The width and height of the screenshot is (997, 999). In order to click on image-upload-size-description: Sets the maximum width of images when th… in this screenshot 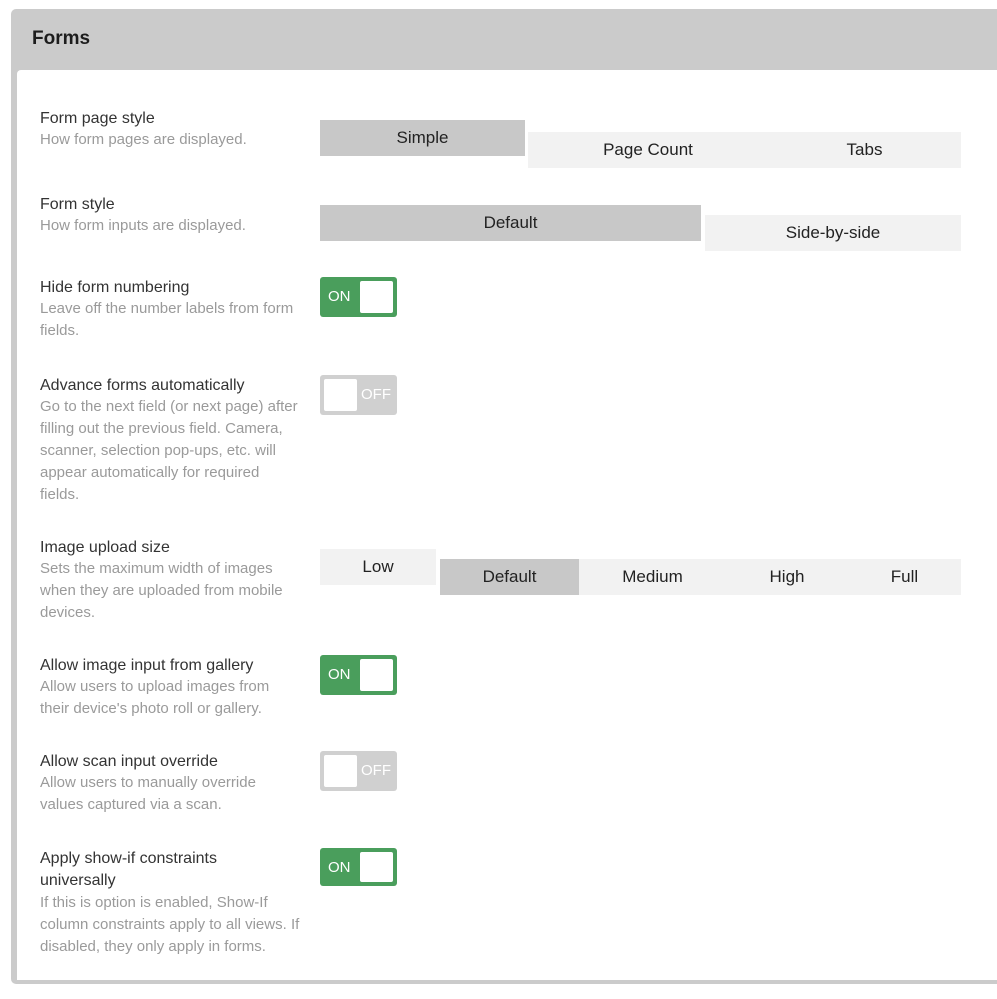, I will do `click(161, 590)`.